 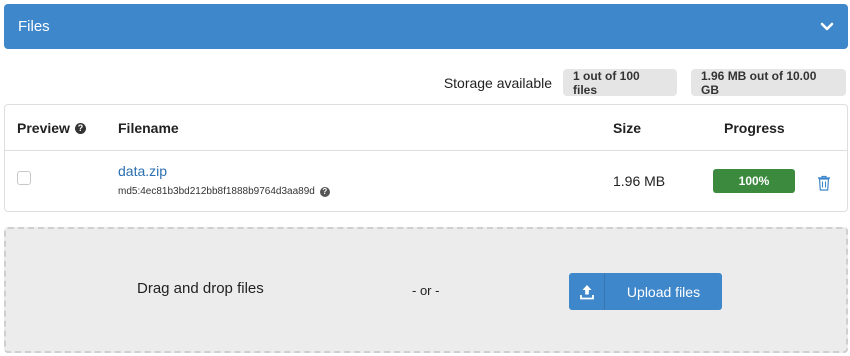 What do you see at coordinates (426, 26) in the screenshot?
I see `files-panel-header: Files` at bounding box center [426, 26].